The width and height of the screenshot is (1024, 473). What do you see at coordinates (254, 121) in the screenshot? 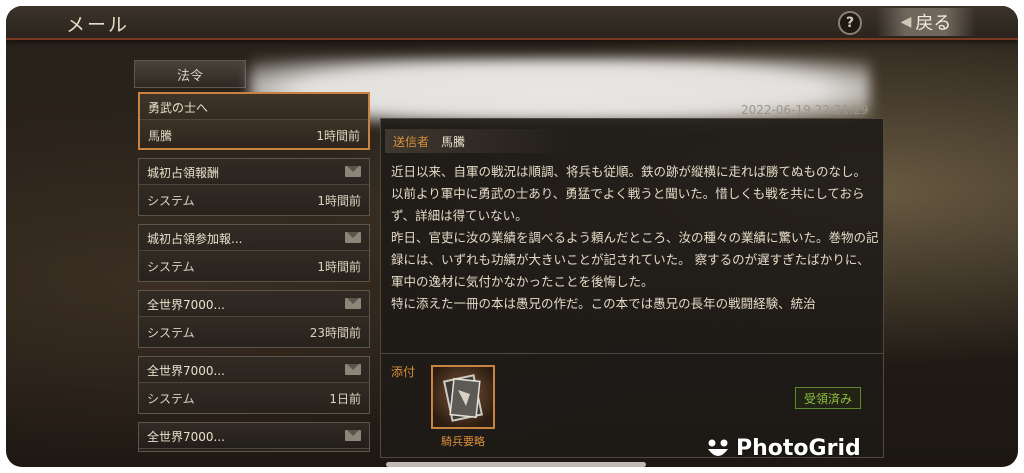
I see `mail-item: 勇武の士へ 馬騰 1時間前` at bounding box center [254, 121].